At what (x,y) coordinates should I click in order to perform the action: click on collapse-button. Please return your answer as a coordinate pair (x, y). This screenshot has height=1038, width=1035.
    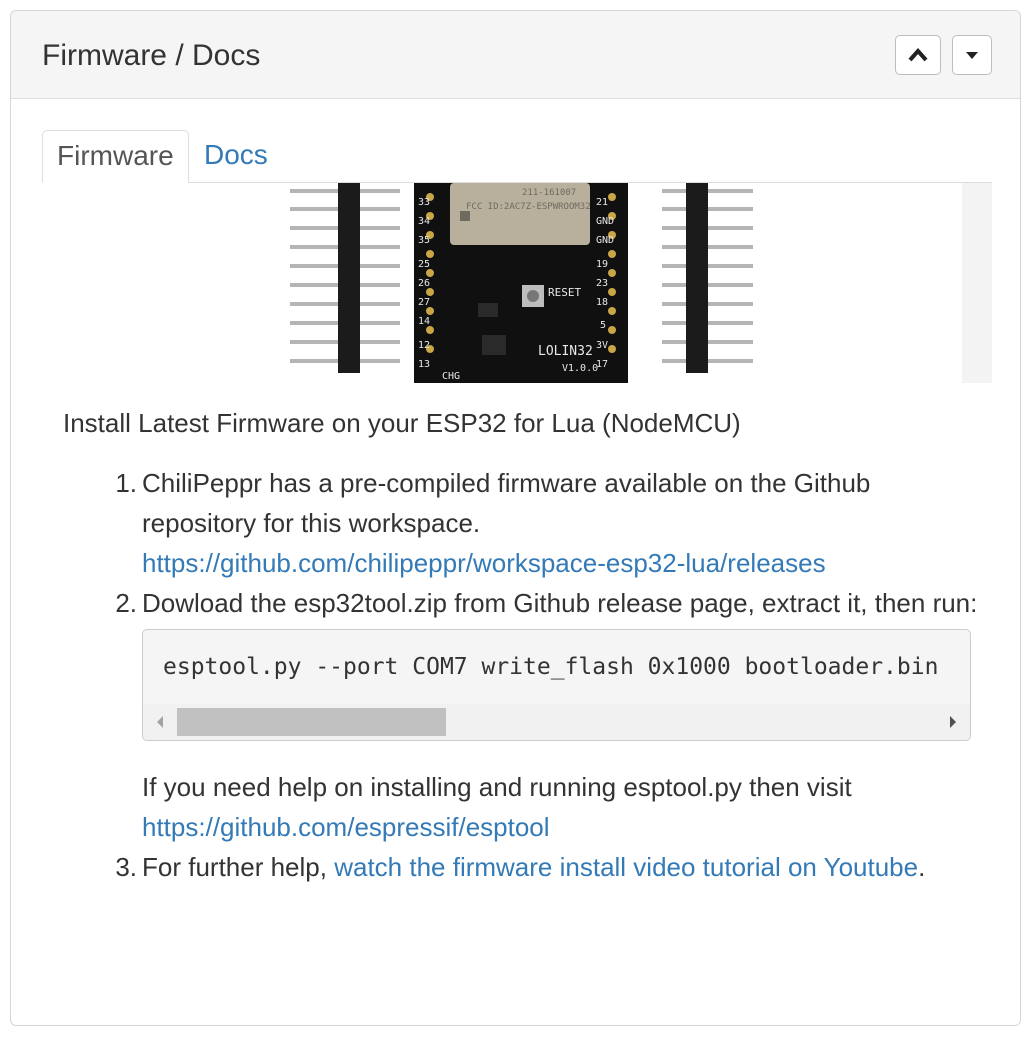
    Looking at the image, I should click on (918, 55).